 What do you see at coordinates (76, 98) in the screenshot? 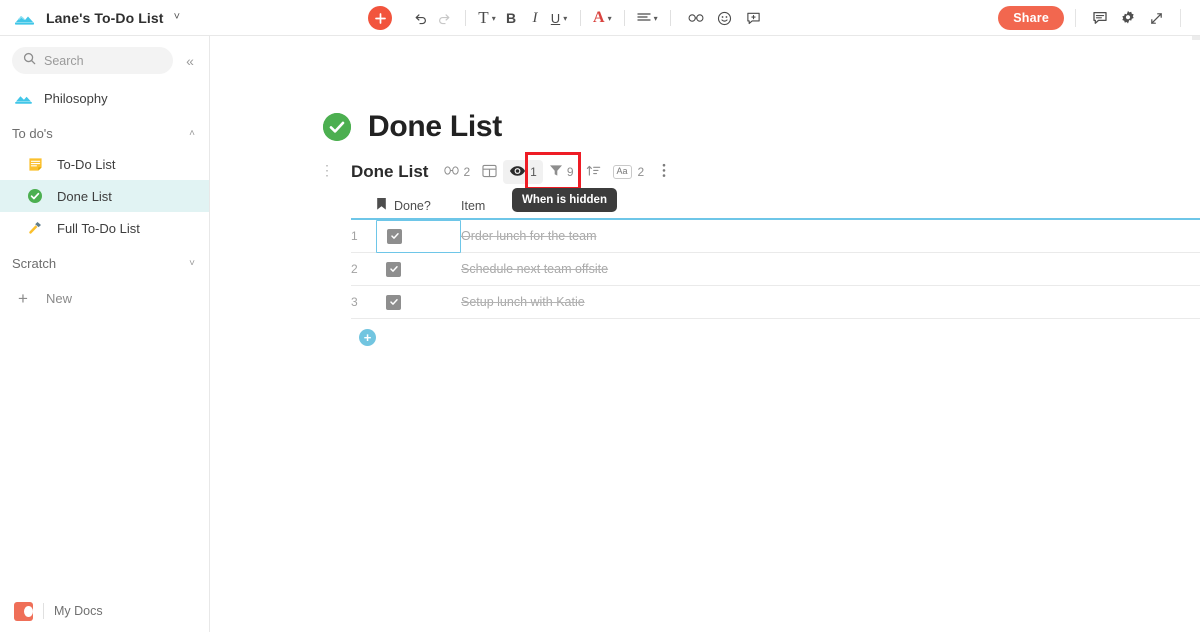
I see `sidebar-item-label: Philosophy` at bounding box center [76, 98].